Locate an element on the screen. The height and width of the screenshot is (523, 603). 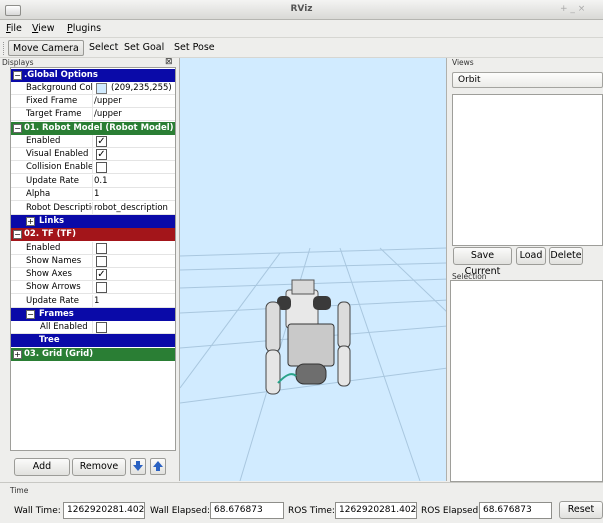
tf-header: − 02. TF (TF) is located at coordinates (93, 234).